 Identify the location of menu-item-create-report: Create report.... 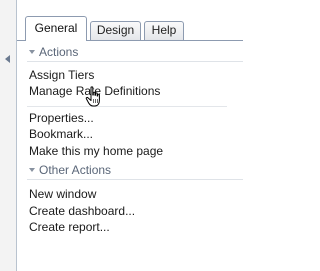
(69, 227).